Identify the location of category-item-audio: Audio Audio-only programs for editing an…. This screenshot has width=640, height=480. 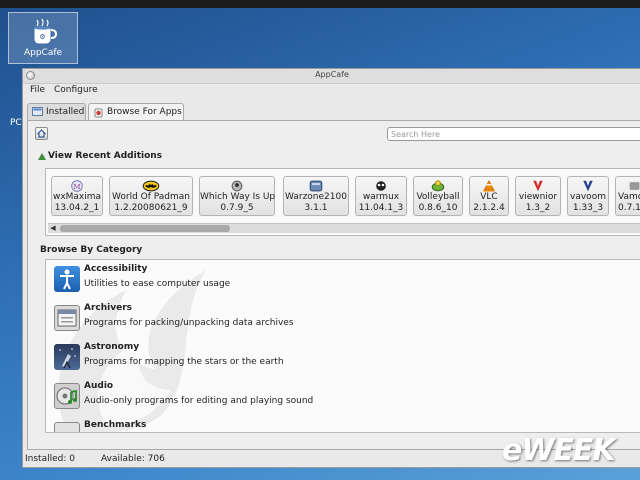
(332, 395).